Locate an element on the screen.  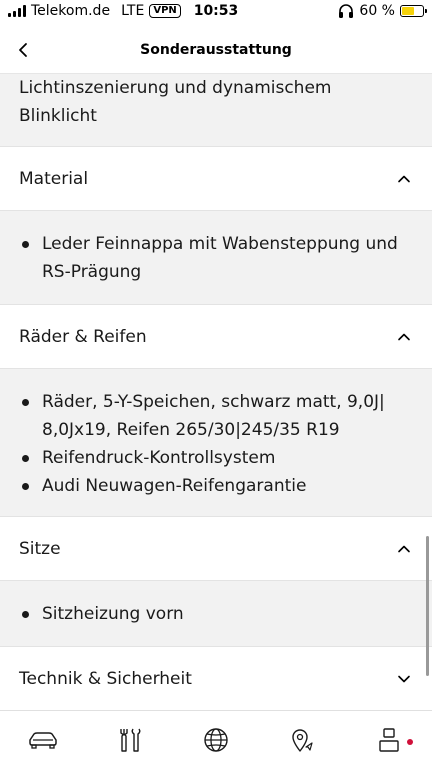
tab-car is located at coordinates (43, 740).